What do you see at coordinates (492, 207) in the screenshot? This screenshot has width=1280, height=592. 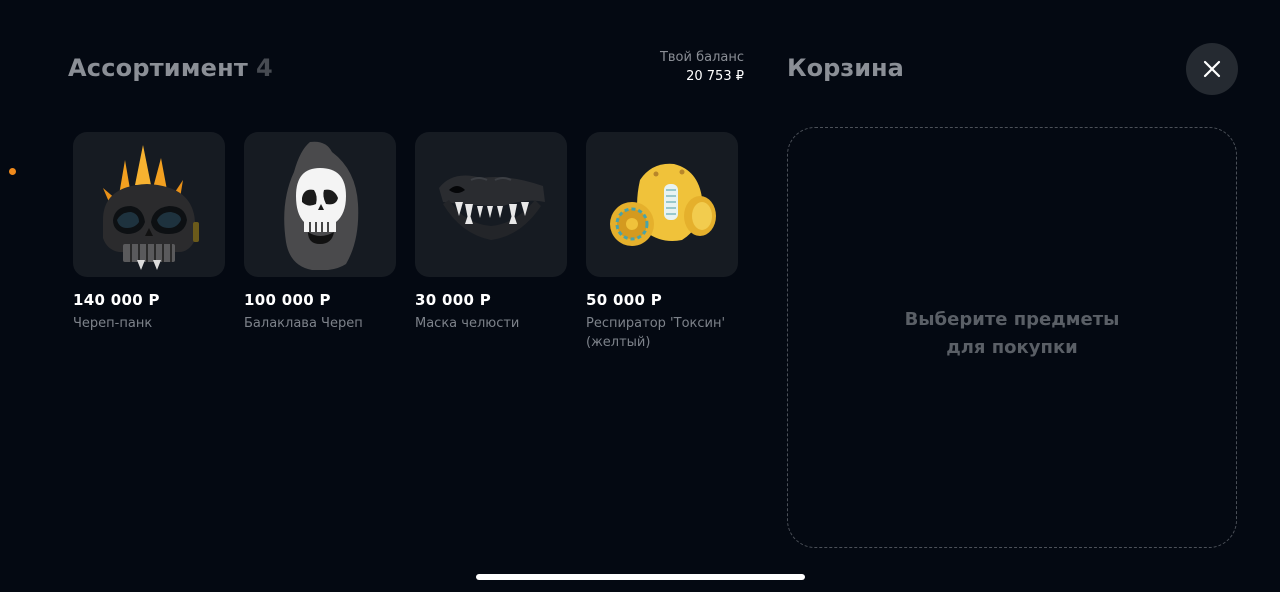 I see `jaw-mask-icon` at bounding box center [492, 207].